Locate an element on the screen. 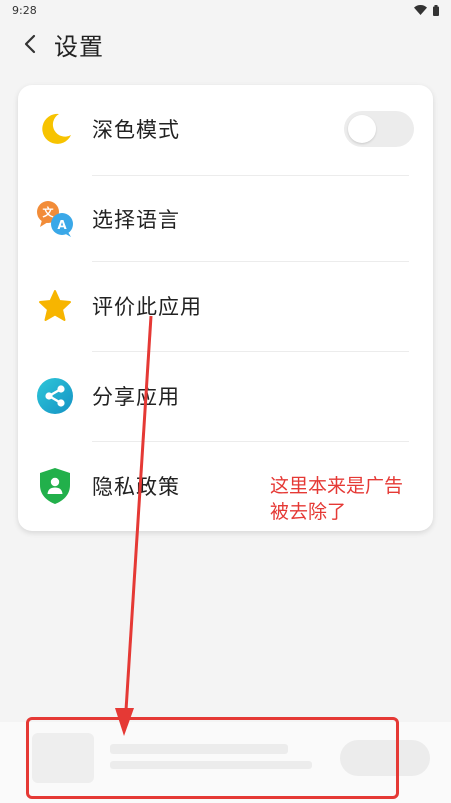 Image resolution: width=451 pixels, height=803 pixels. battery-icon is located at coordinates (436, 10).